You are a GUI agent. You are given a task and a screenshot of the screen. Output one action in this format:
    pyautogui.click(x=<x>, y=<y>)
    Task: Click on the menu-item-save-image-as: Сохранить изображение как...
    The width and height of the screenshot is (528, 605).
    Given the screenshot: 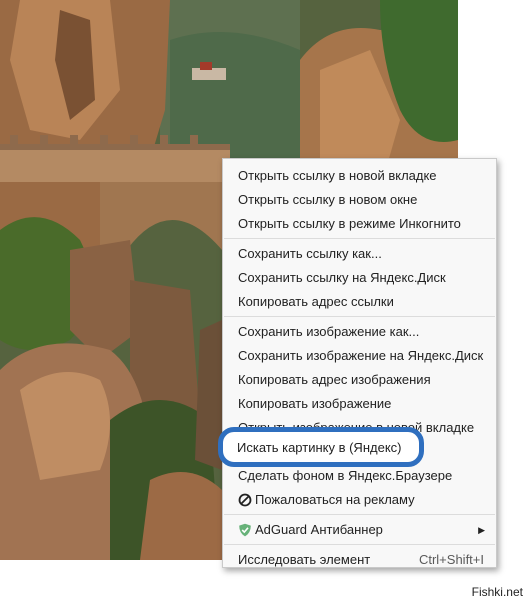 What is the action you would take?
    pyautogui.click(x=359, y=332)
    